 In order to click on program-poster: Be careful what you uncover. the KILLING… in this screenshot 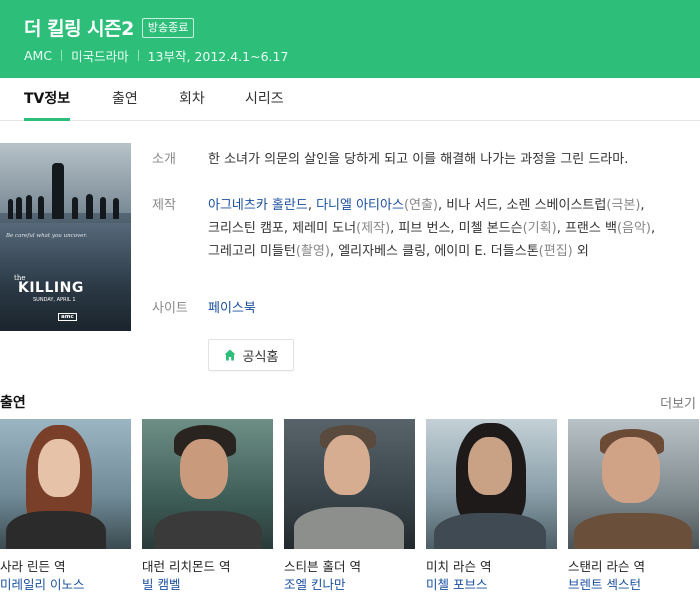, I will do `click(65, 237)`.